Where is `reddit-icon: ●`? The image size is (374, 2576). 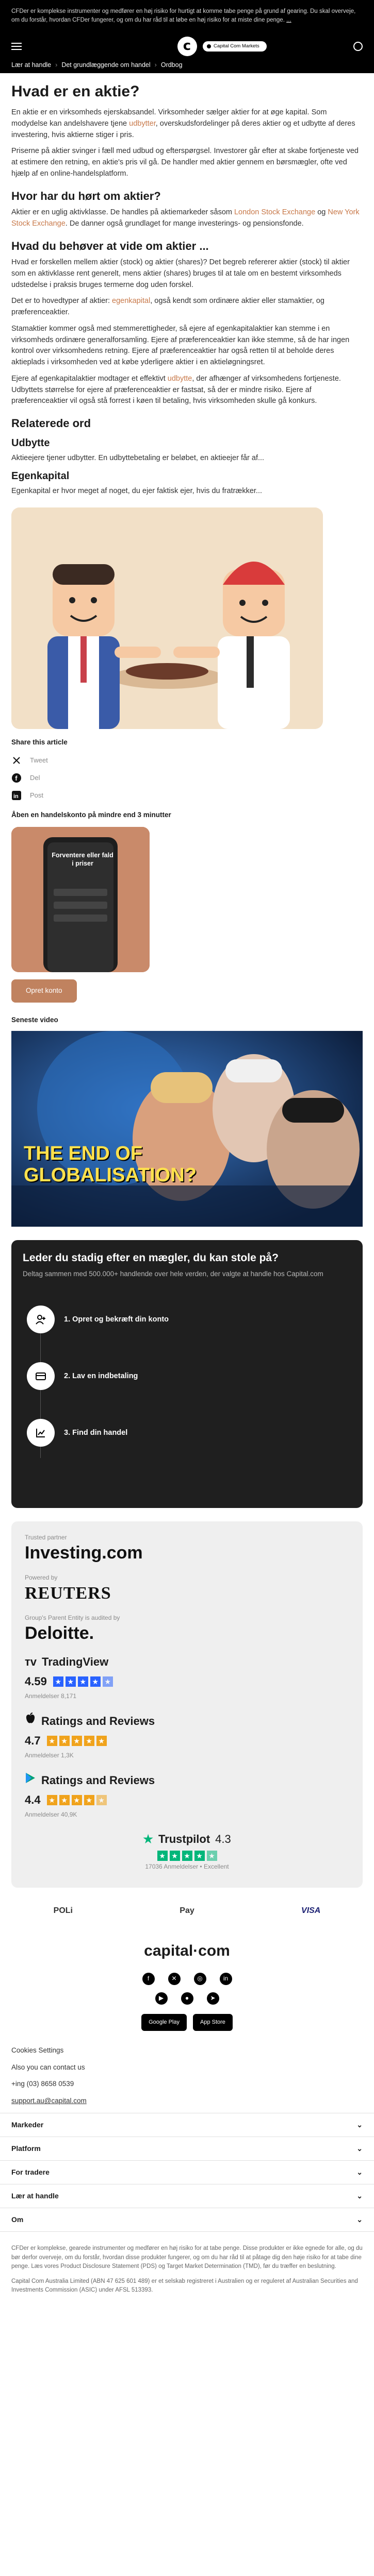
reddit-icon: ● is located at coordinates (187, 1998).